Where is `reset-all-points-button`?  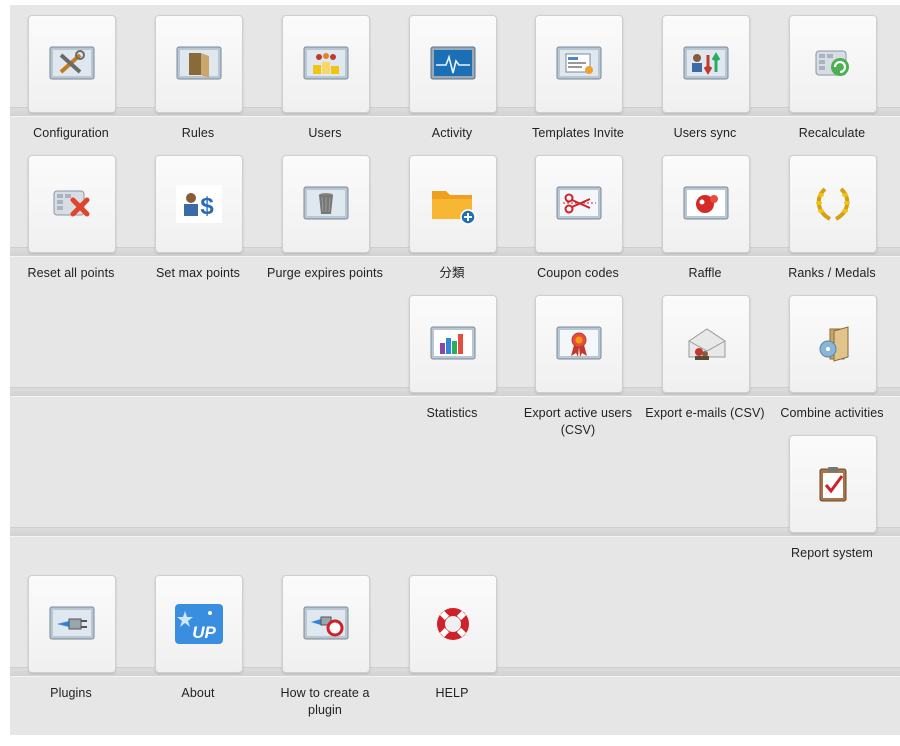 reset-all-points-button is located at coordinates (72, 204).